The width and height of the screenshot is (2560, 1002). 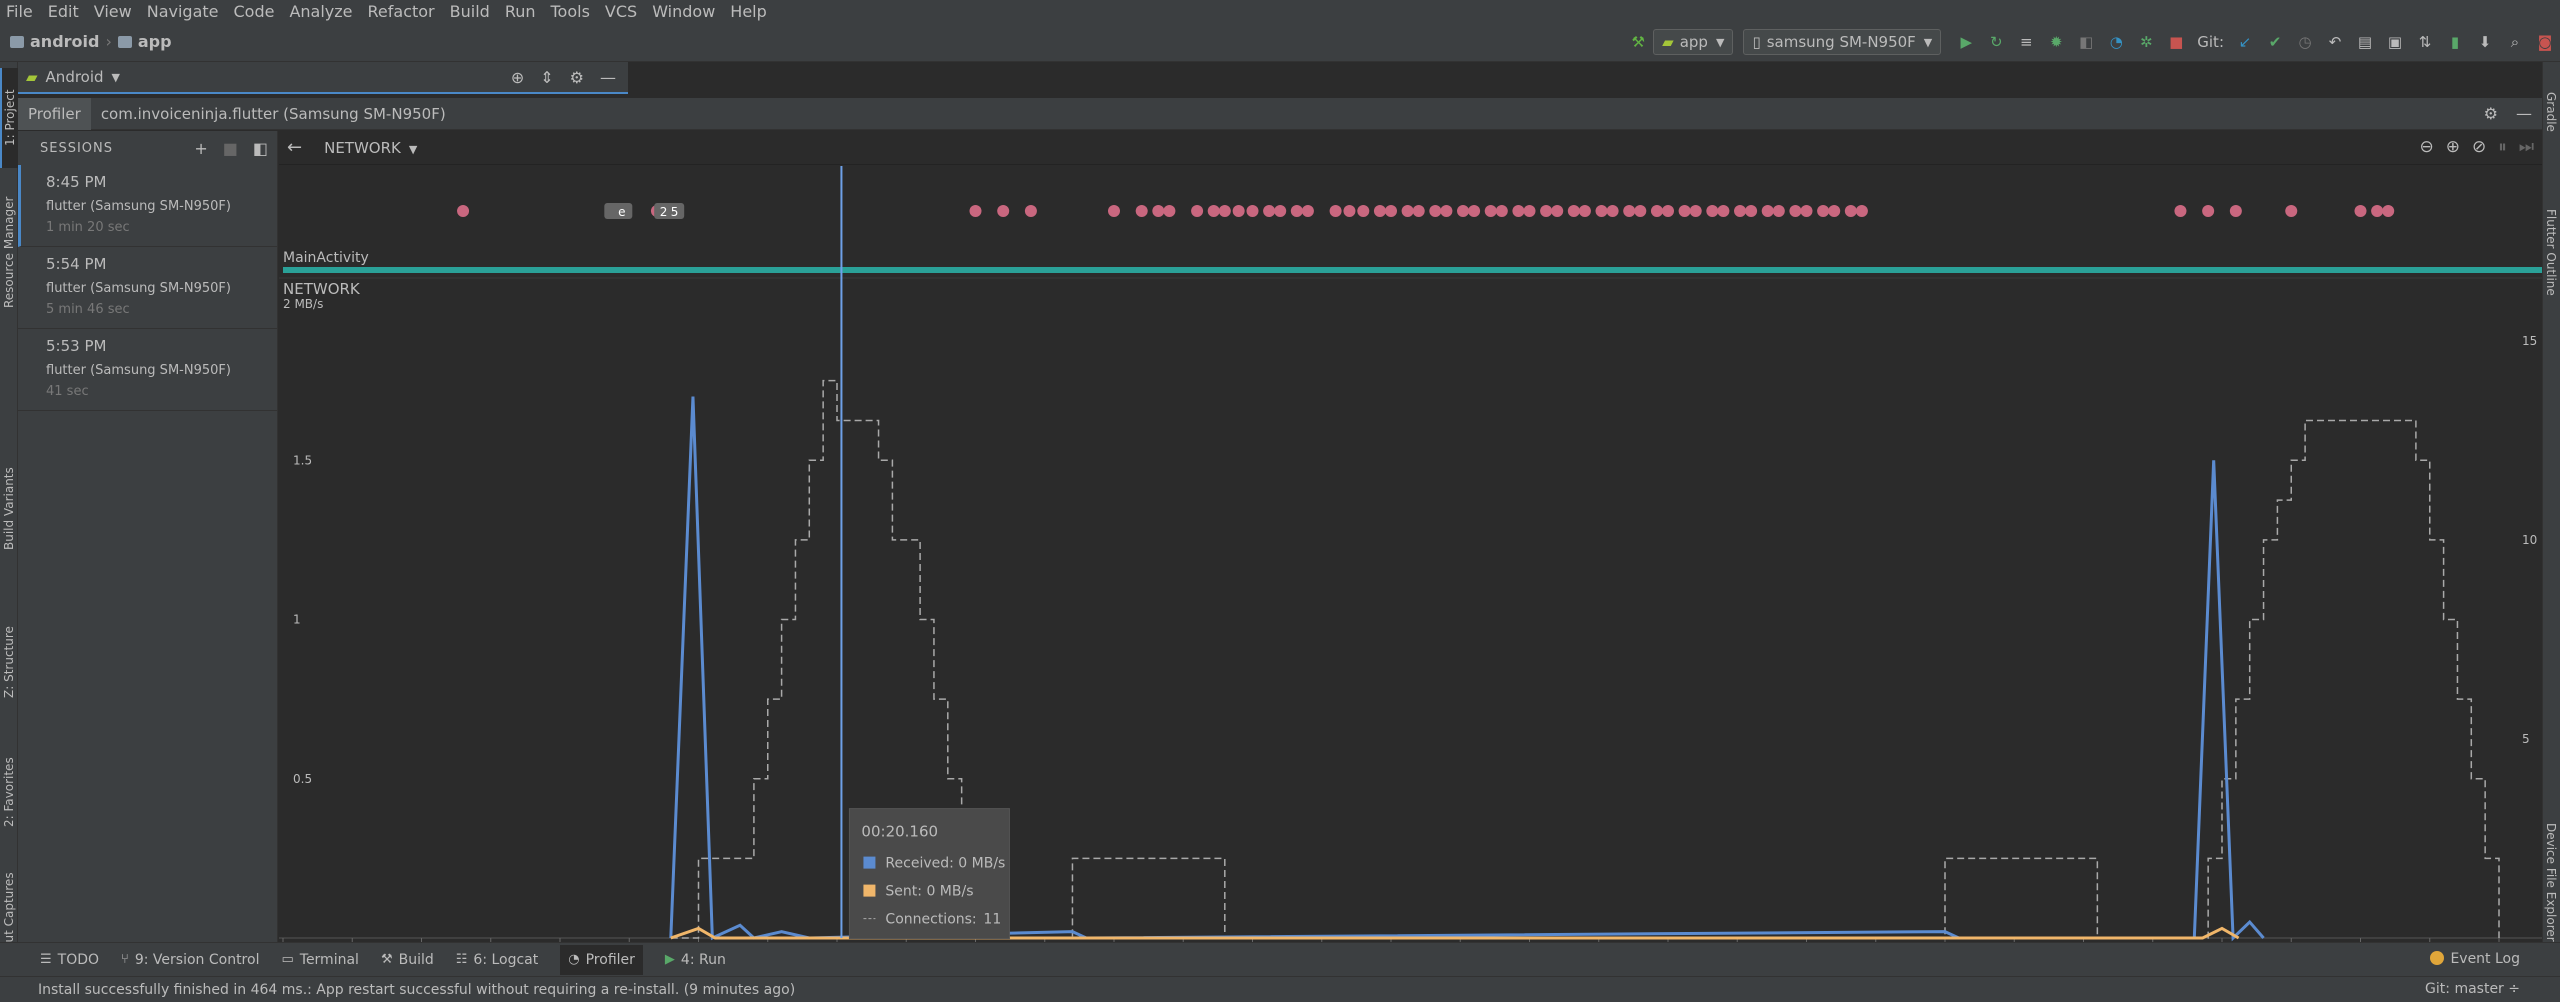 I want to click on pause-icon: ⏸, so click(x=2502, y=147).